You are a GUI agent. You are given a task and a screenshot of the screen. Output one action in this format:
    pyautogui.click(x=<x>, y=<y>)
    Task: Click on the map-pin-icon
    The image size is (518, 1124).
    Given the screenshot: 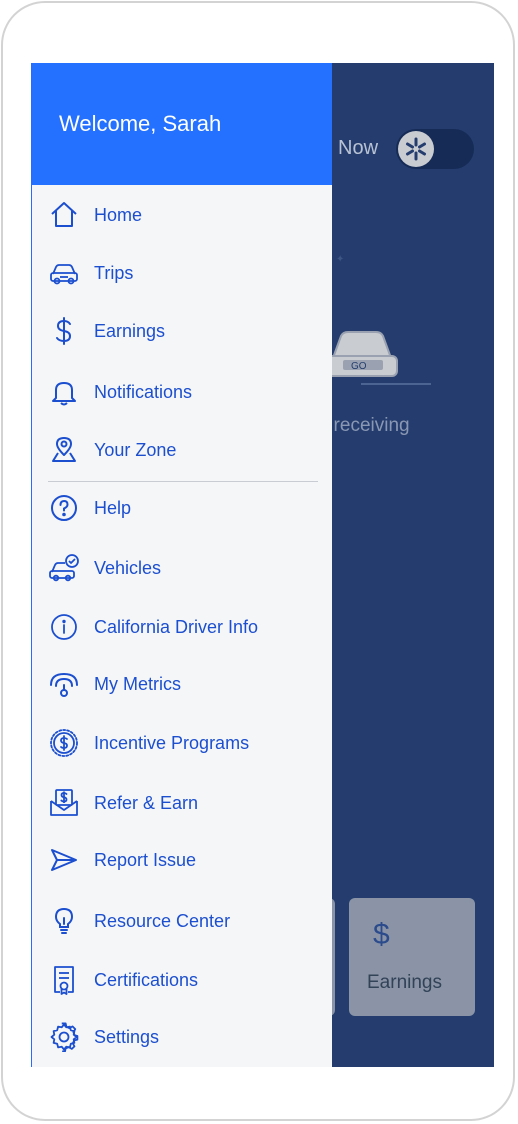 What is the action you would take?
    pyautogui.click(x=64, y=450)
    